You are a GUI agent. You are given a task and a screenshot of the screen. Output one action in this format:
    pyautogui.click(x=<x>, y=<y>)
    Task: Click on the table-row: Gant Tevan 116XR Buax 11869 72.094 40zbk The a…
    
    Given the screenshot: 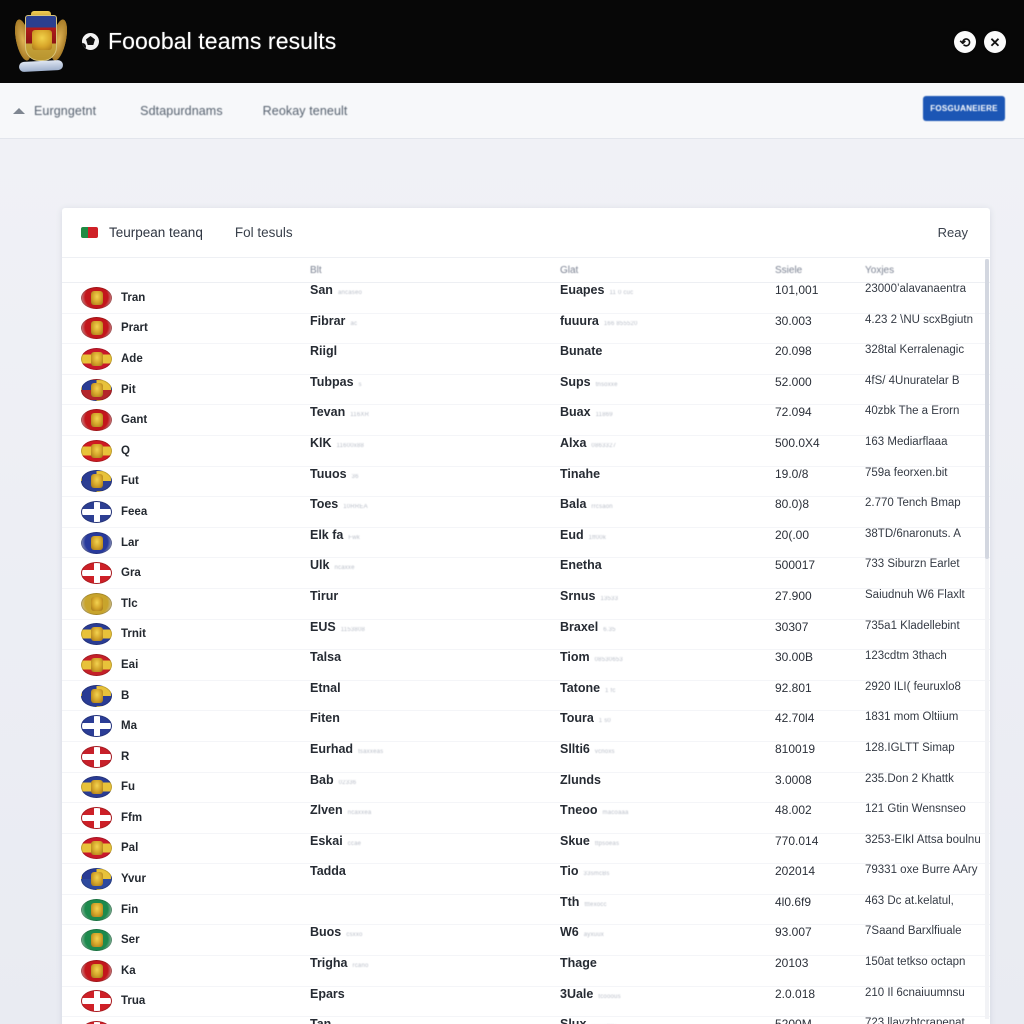 What is the action you would take?
    pyautogui.click(x=526, y=420)
    